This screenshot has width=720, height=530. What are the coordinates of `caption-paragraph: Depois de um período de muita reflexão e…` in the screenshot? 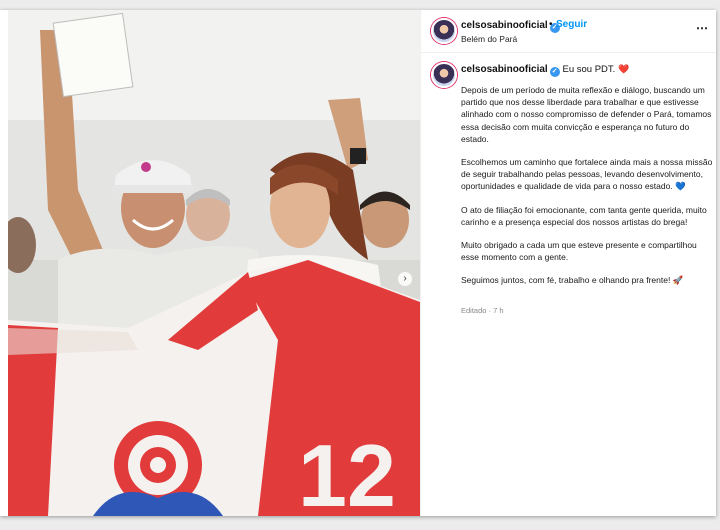 It's located at (586, 114).